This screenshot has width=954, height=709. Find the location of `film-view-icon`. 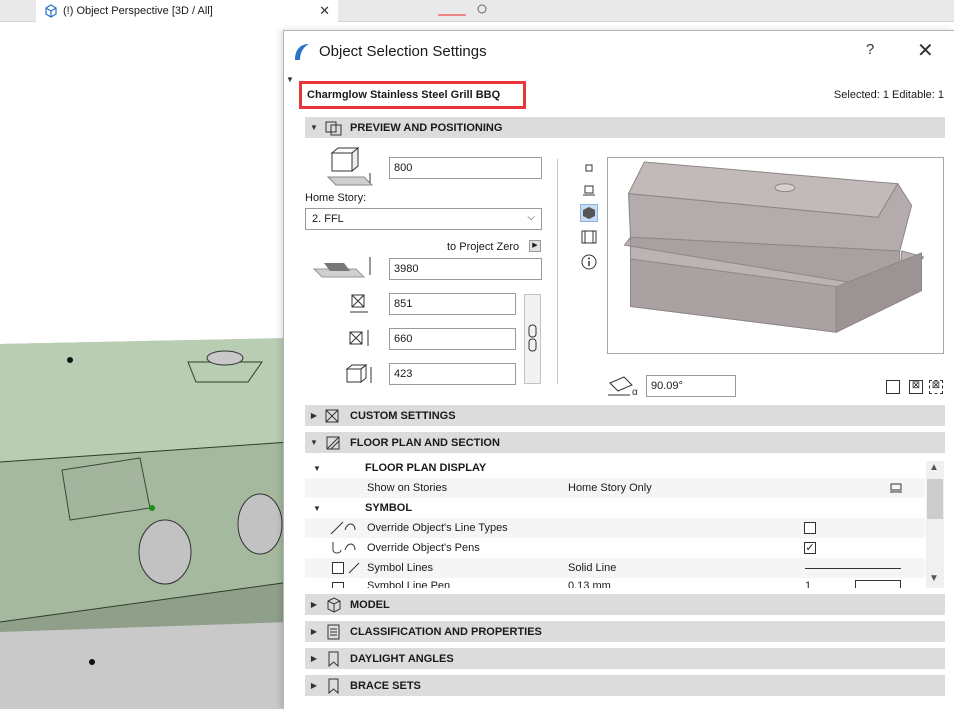

film-view-icon is located at coordinates (589, 237).